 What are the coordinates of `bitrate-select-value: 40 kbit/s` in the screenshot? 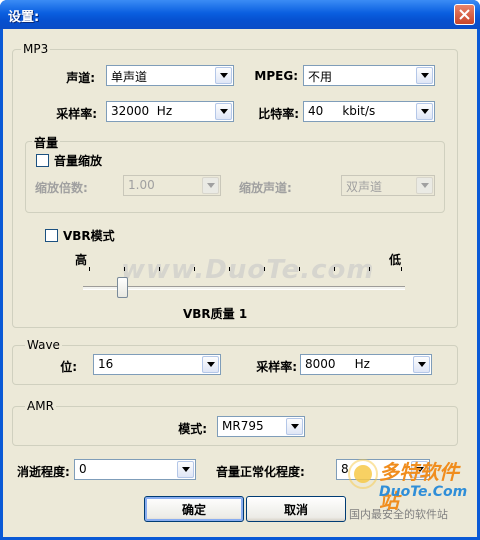 It's located at (342, 111).